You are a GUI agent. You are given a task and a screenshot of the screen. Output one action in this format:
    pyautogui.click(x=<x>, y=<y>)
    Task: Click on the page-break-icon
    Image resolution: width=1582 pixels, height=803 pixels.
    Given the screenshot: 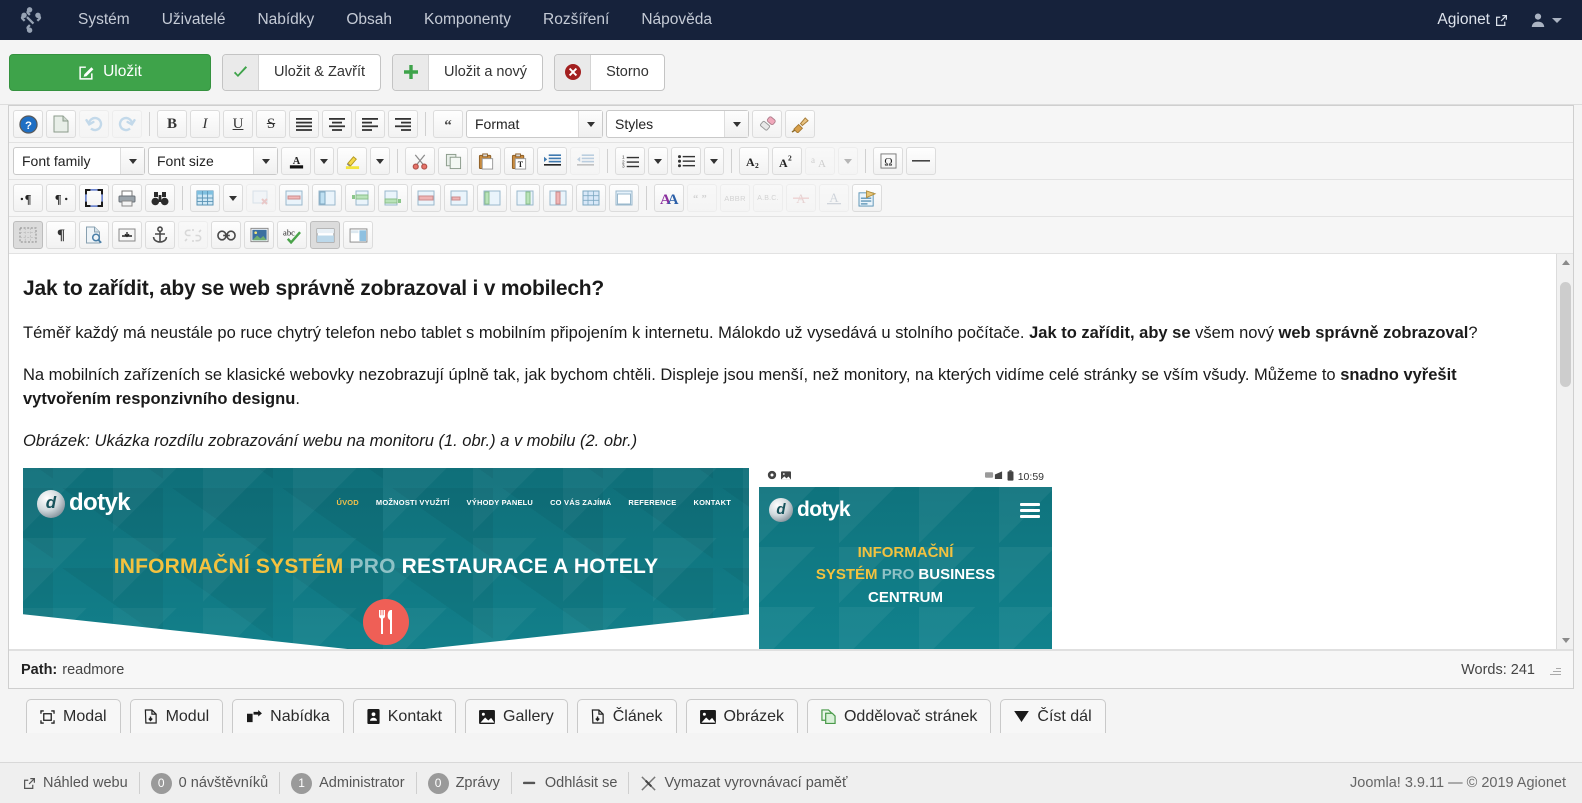 What is the action you would take?
    pyautogui.click(x=127, y=235)
    